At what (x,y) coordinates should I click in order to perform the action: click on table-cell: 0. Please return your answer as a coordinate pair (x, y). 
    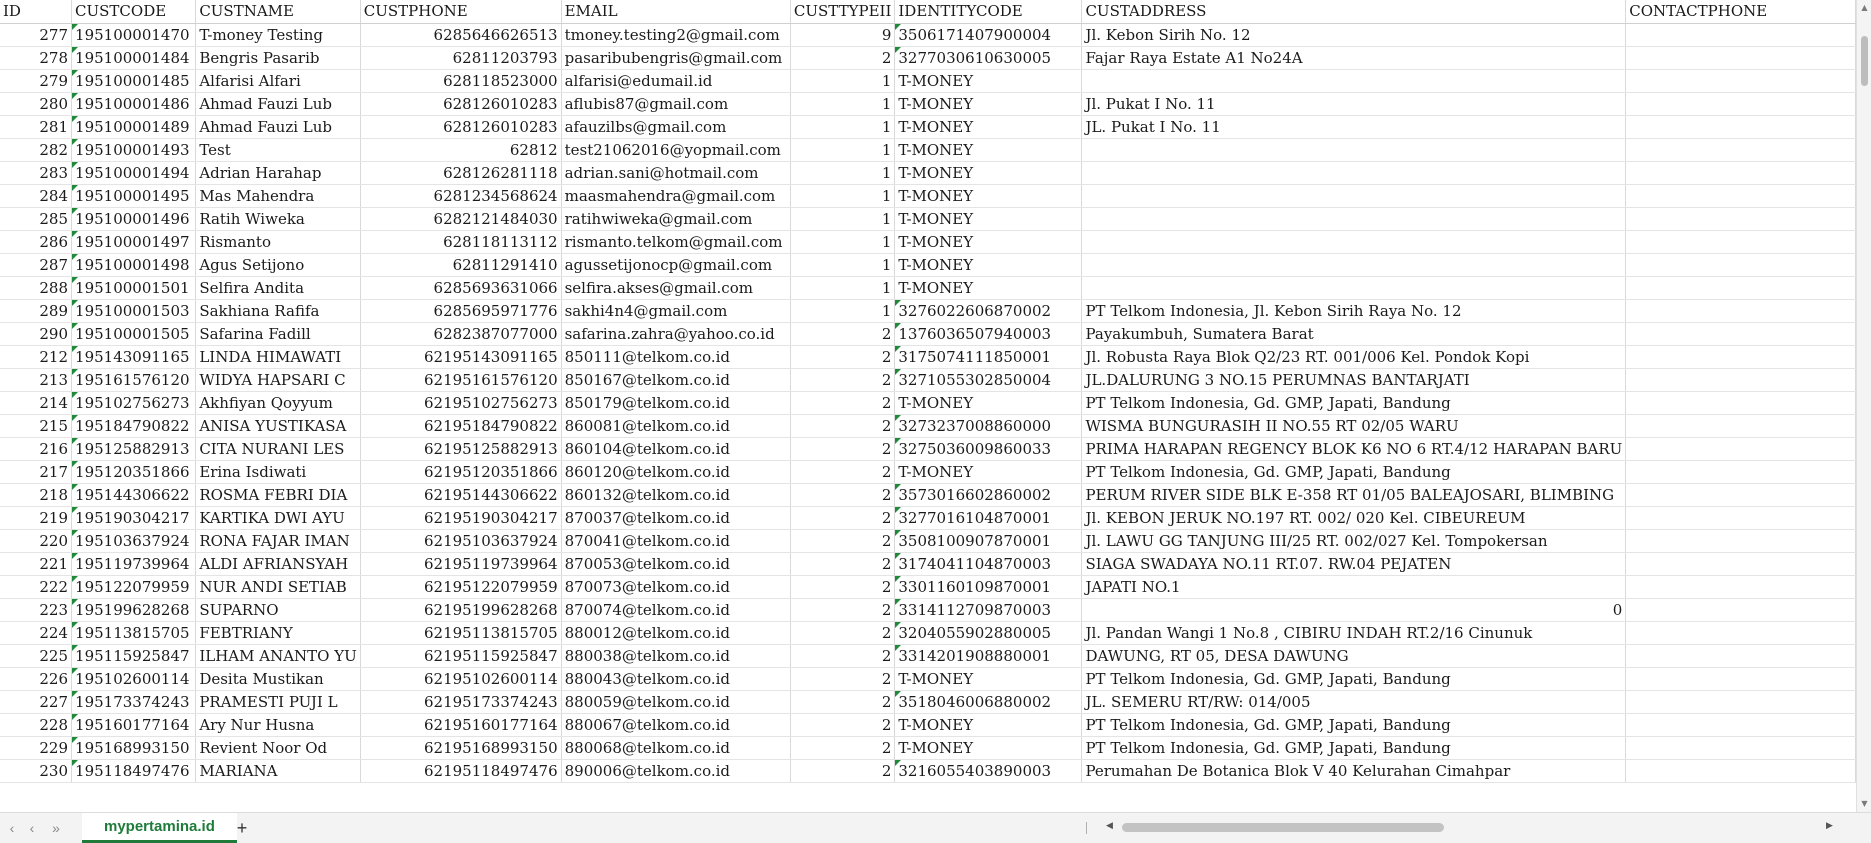
    Looking at the image, I should click on (1354, 610).